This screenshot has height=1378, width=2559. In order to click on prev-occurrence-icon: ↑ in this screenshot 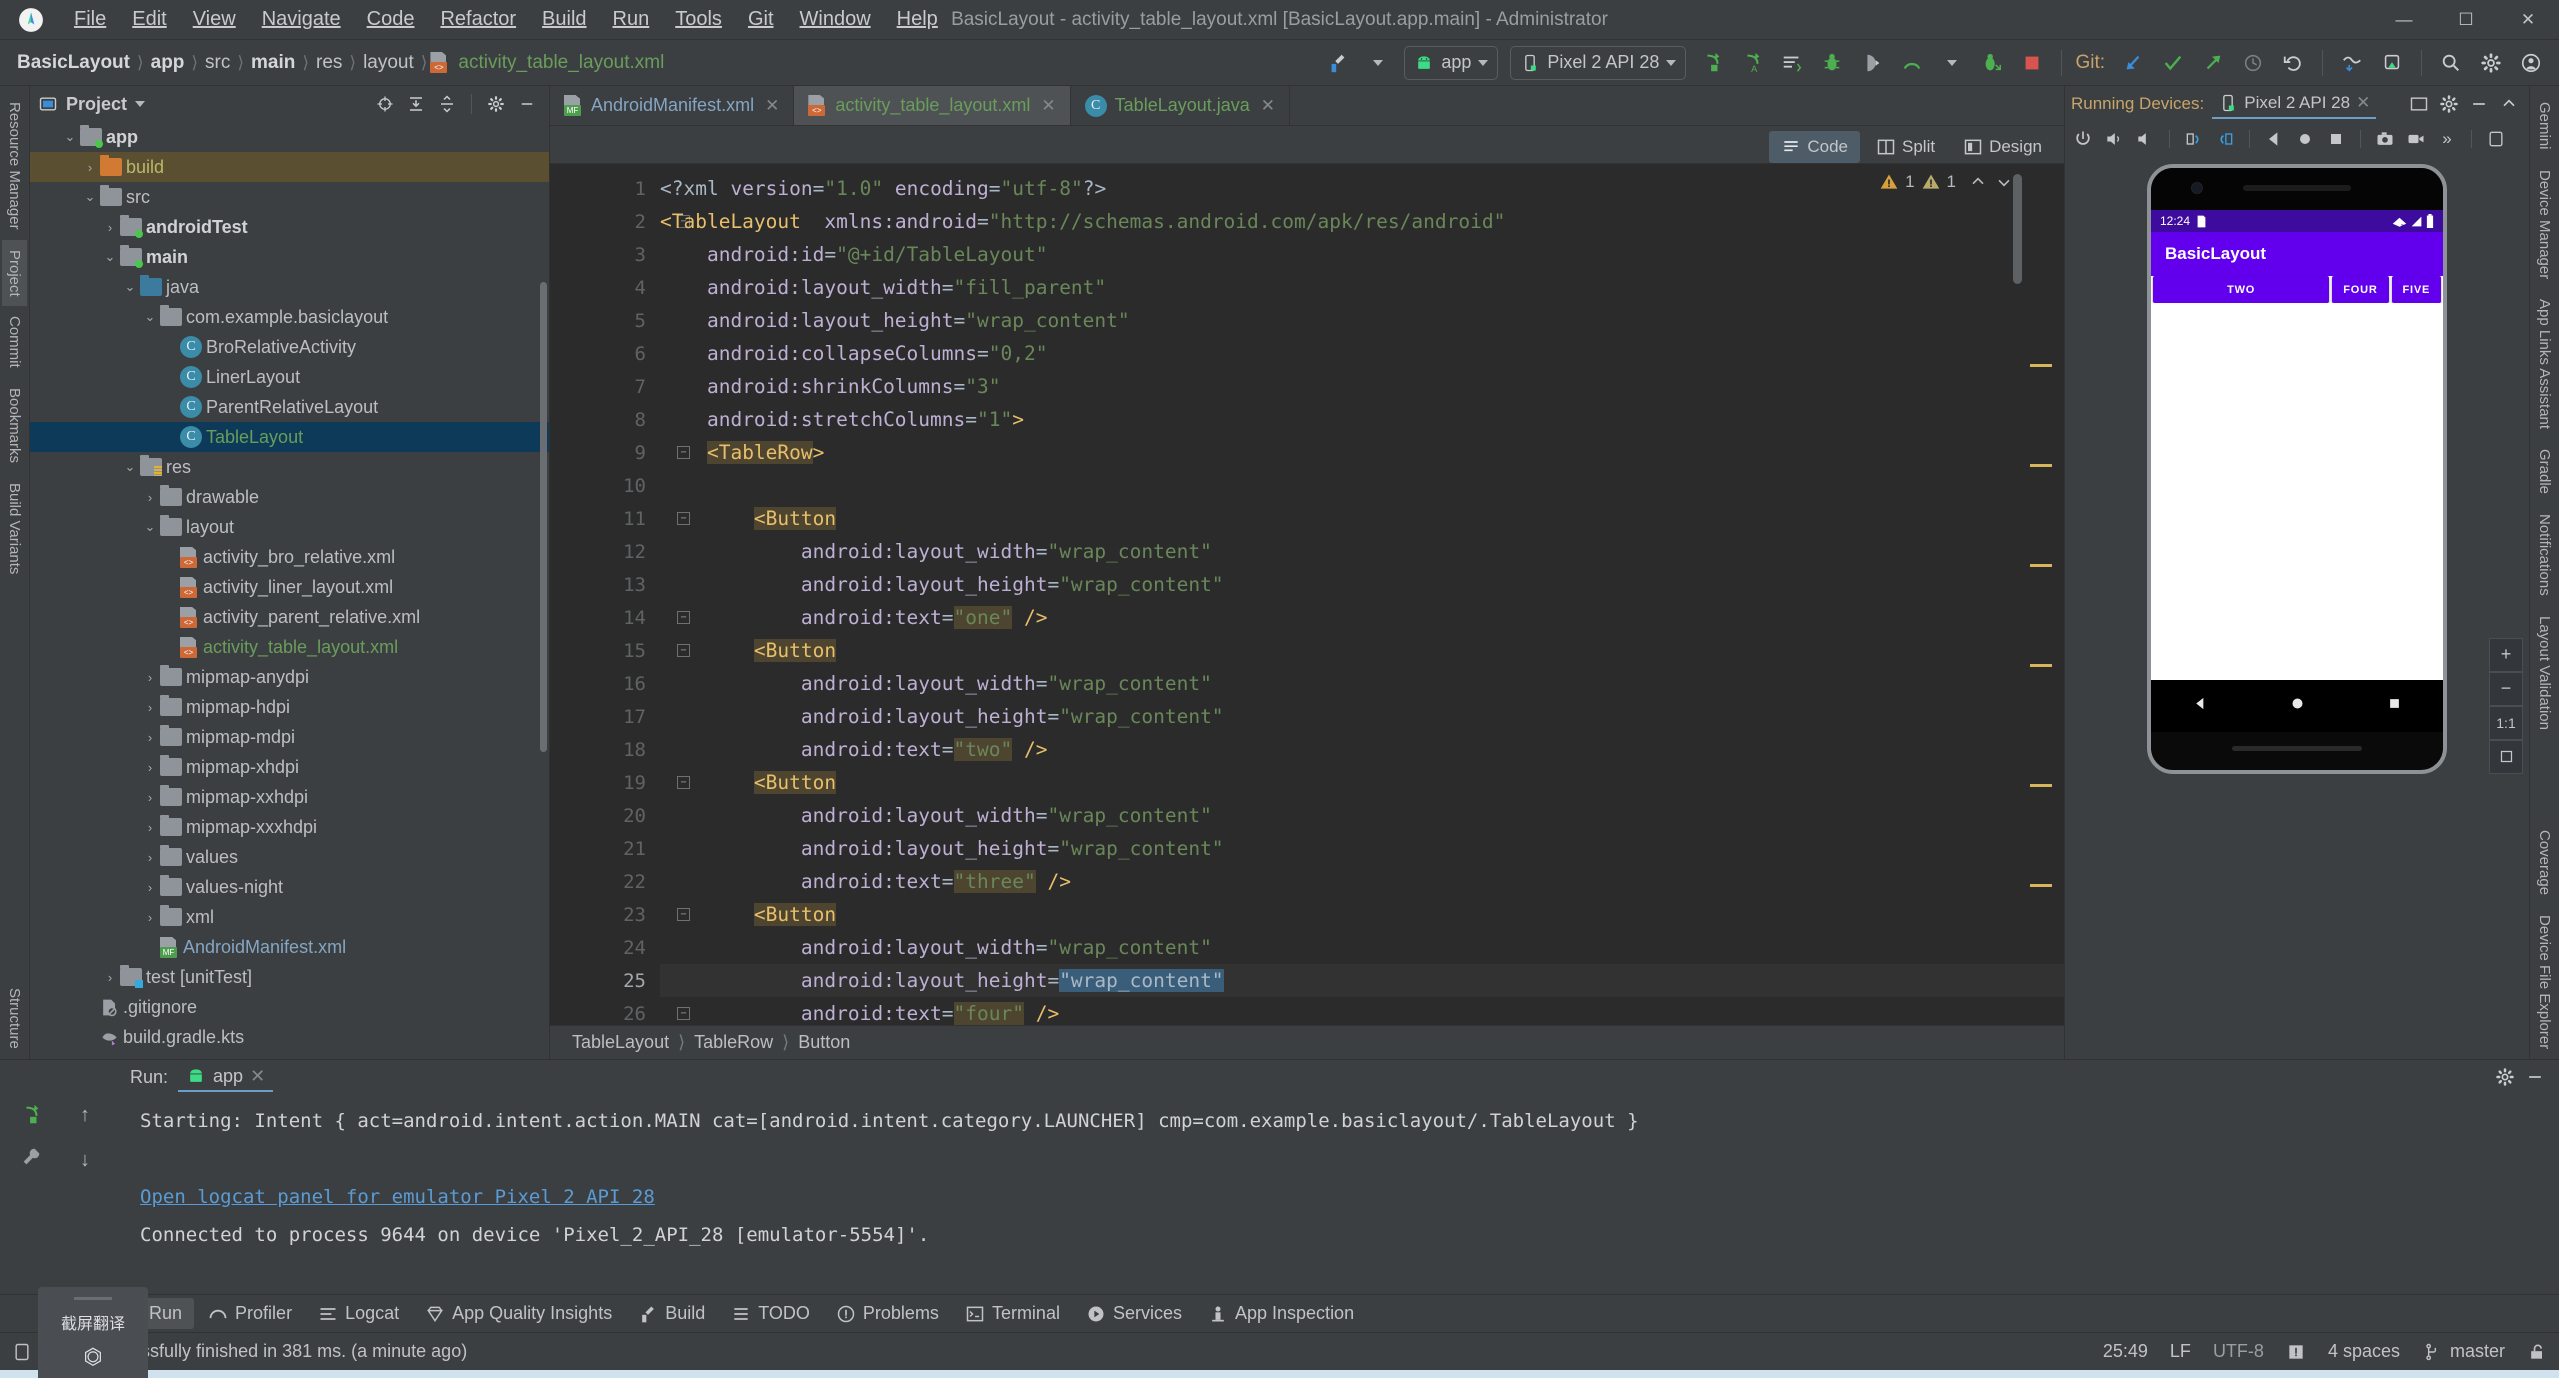, I will do `click(85, 1115)`.